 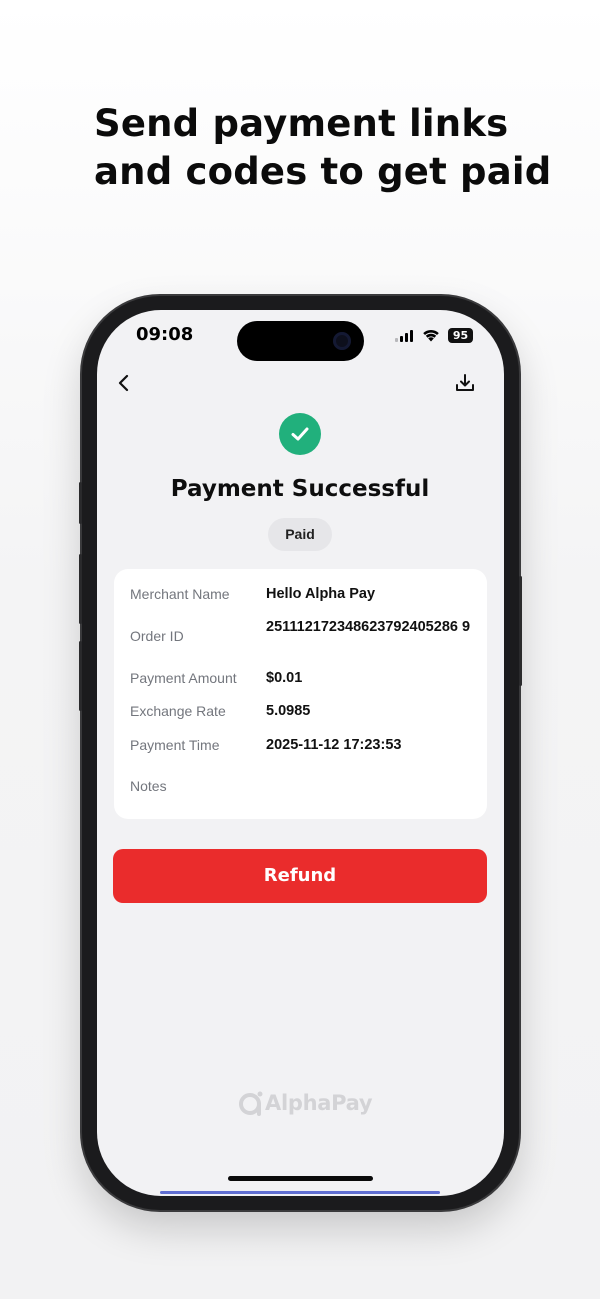 I want to click on detail-value-order-id: 251112172348623792405286 9, so click(x=368, y=627).